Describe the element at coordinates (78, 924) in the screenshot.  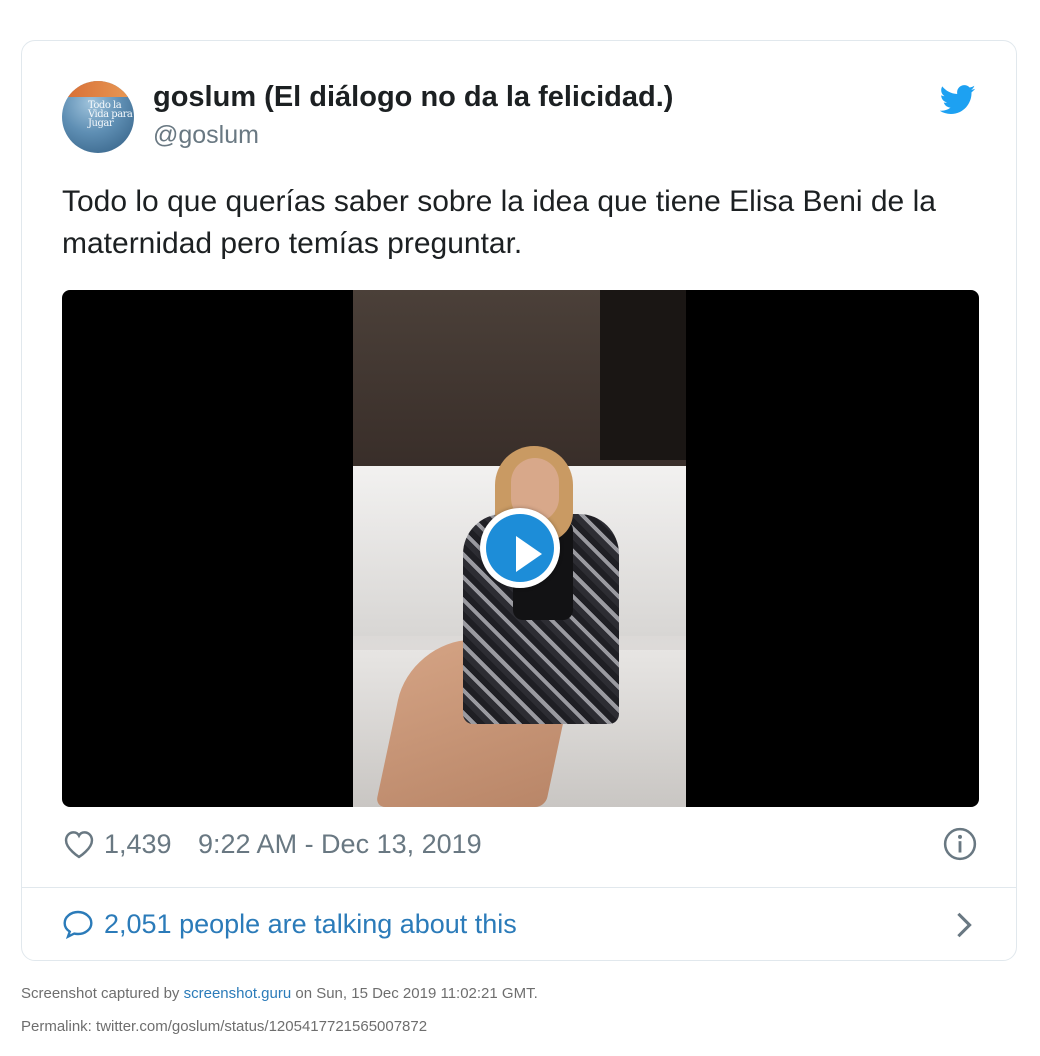
I see `speech-bubble-icon` at that location.